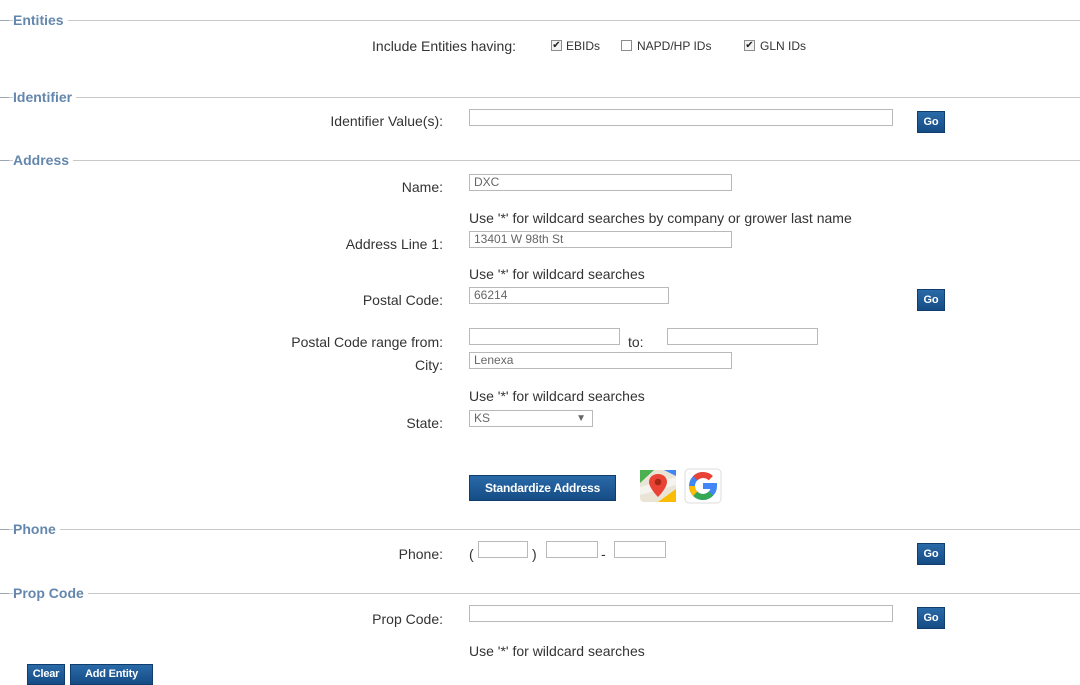 The image size is (1080, 685). What do you see at coordinates (111, 674) in the screenshot?
I see `add-entity-button: Add Entity` at bounding box center [111, 674].